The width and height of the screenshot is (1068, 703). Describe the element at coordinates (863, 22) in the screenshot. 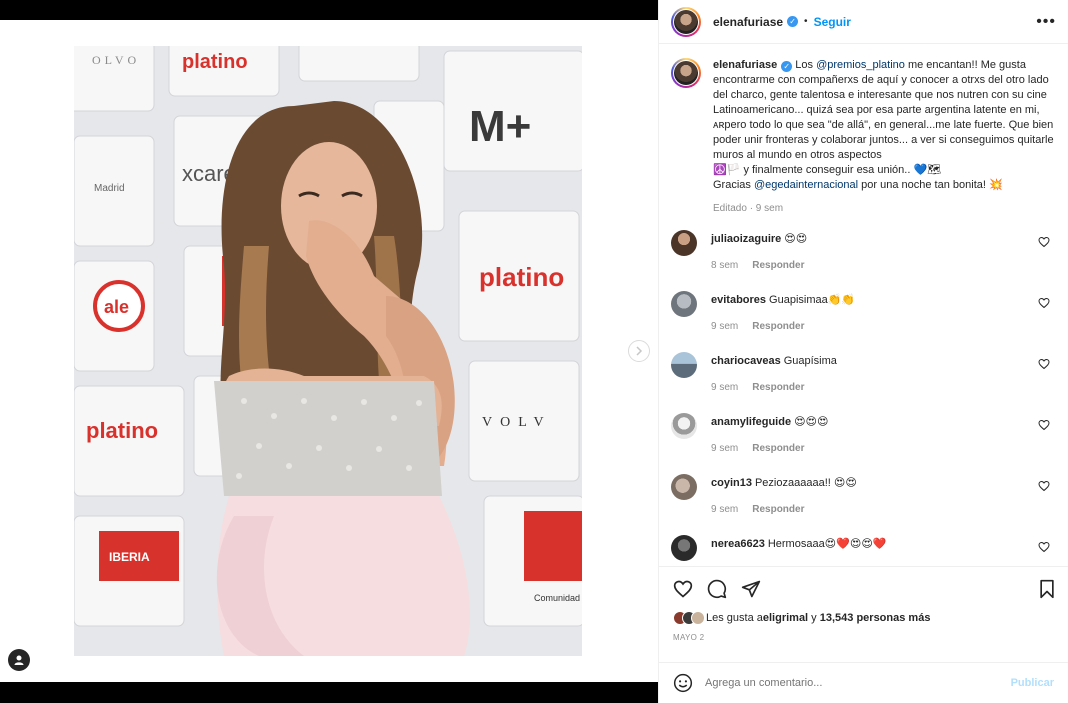

I see `post-header: elenafuriase ✓ • Seguir •••` at that location.